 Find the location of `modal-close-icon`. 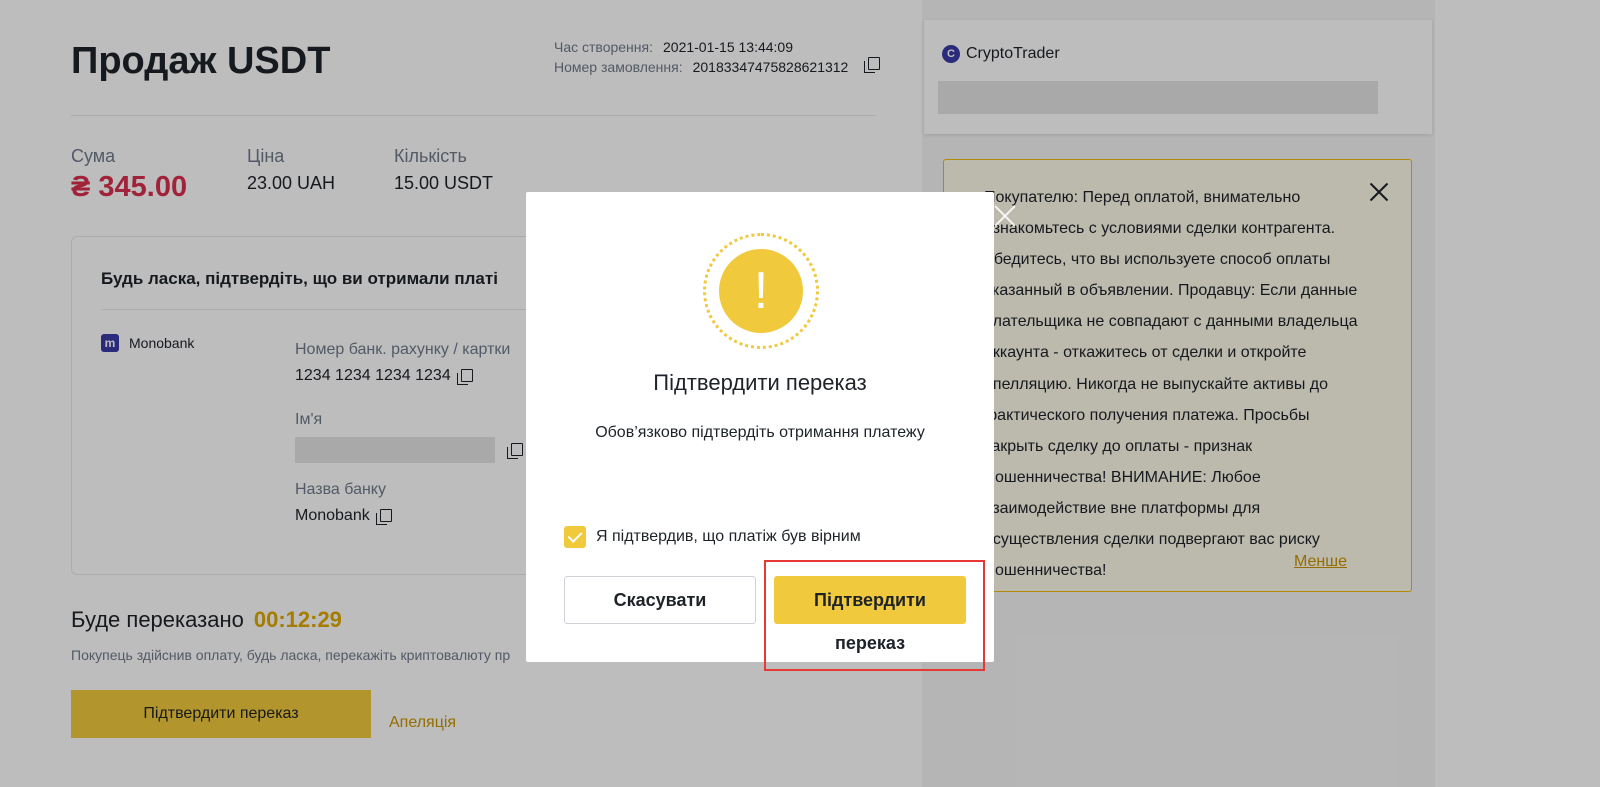

modal-close-icon is located at coordinates (1005, 216).